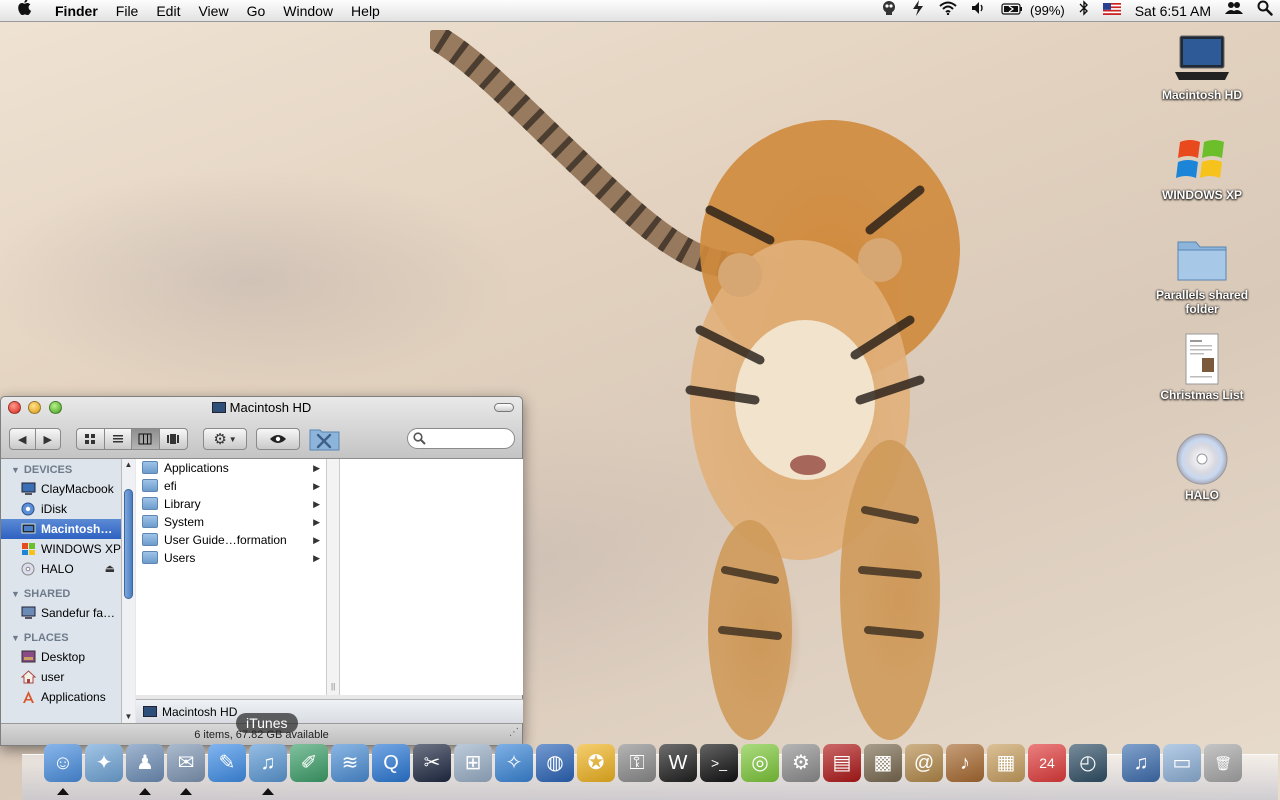  I want to click on menu-file: File, so click(127, 11).